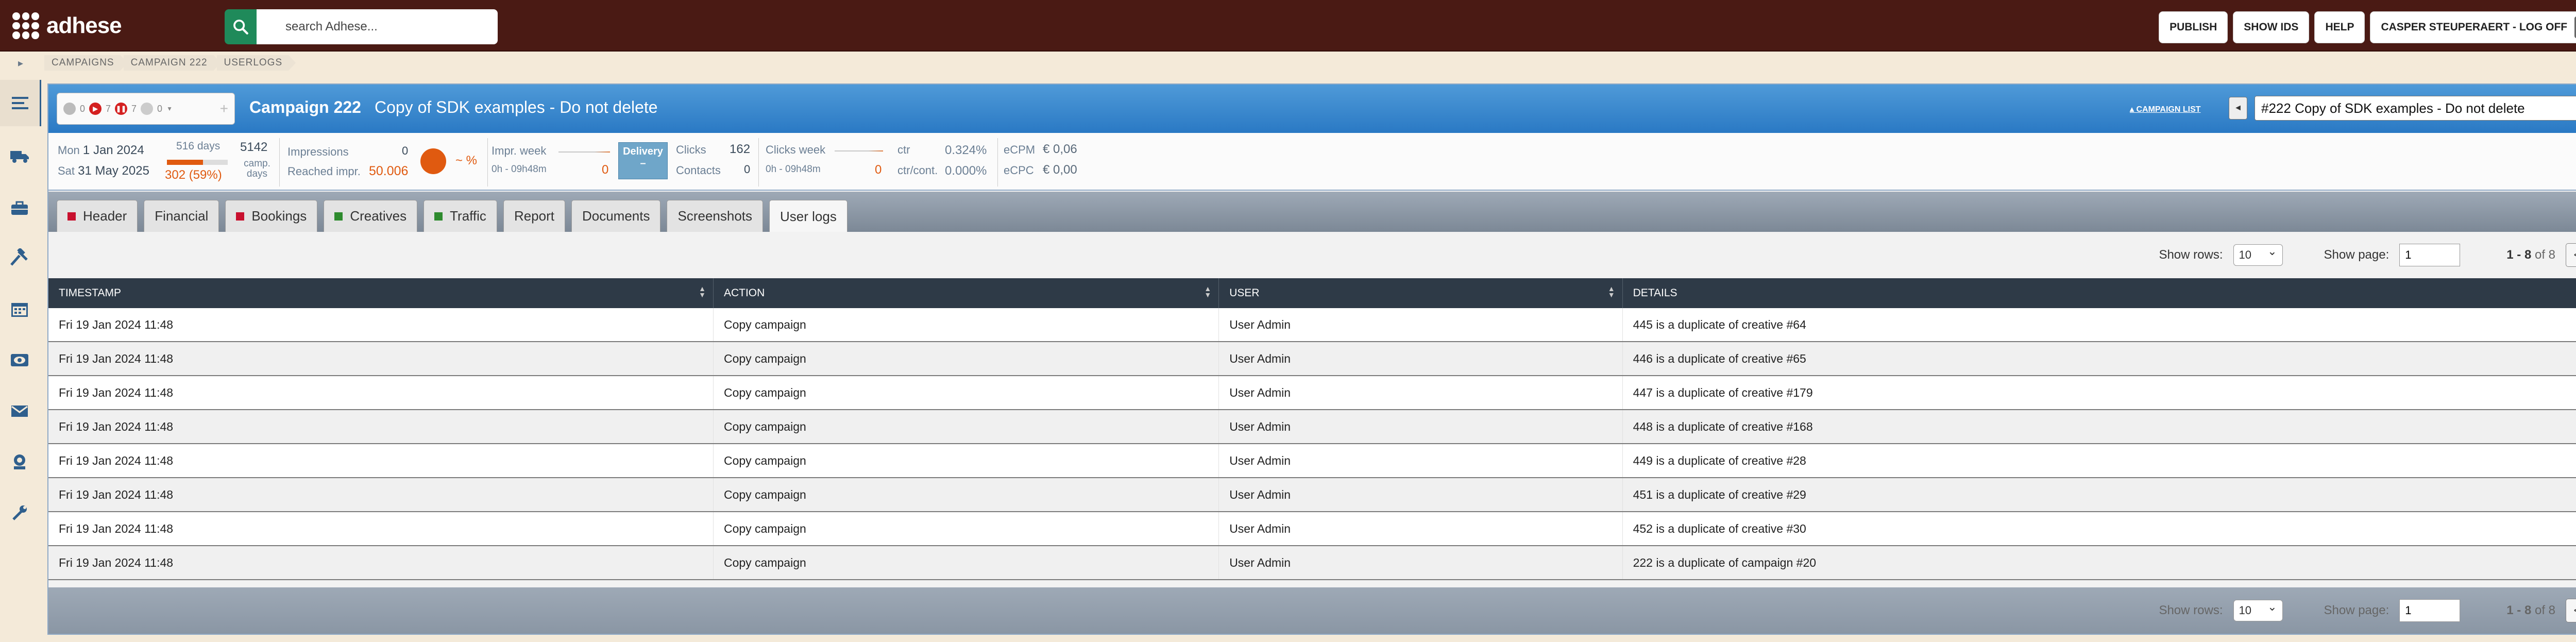 The image size is (2576, 642). Describe the element at coordinates (2099, 293) in the screenshot. I see `column-details: DETAILS▲▼` at that location.